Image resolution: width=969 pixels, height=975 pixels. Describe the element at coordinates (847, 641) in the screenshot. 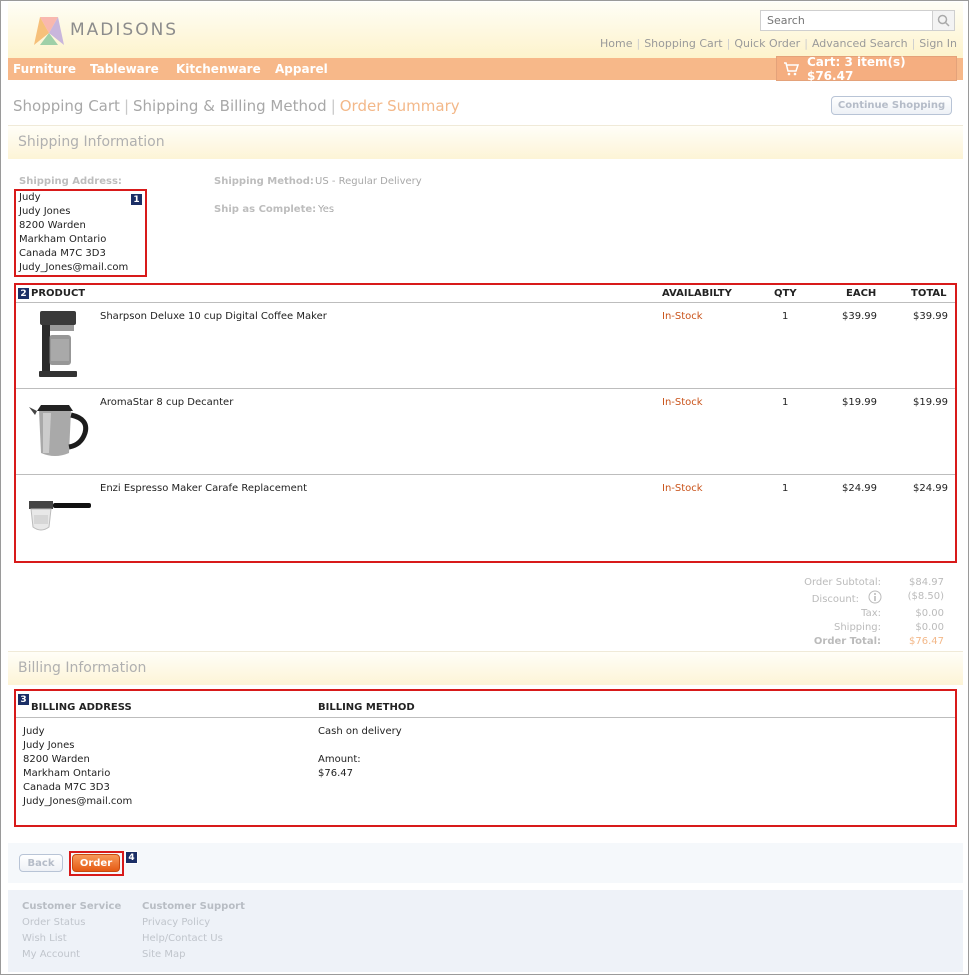

I see `order-total-label: Order Total:` at that location.